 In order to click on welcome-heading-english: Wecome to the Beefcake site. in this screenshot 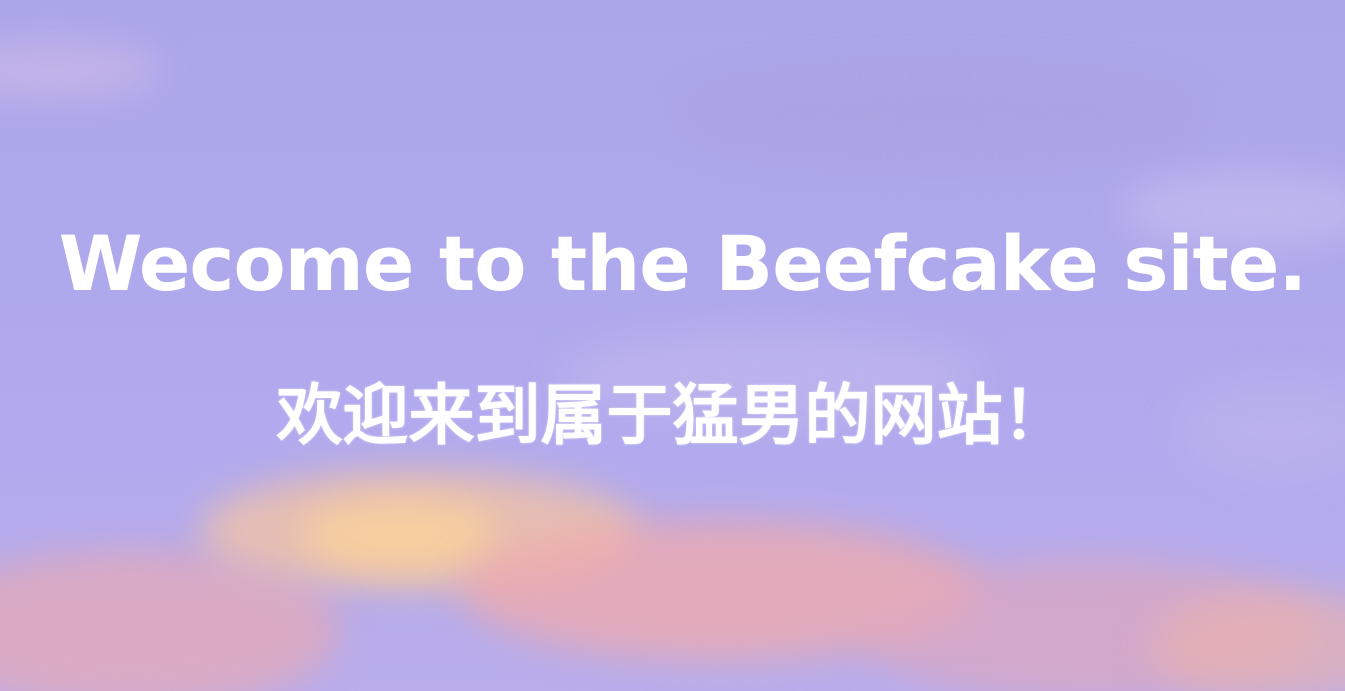, I will do `click(683, 263)`.